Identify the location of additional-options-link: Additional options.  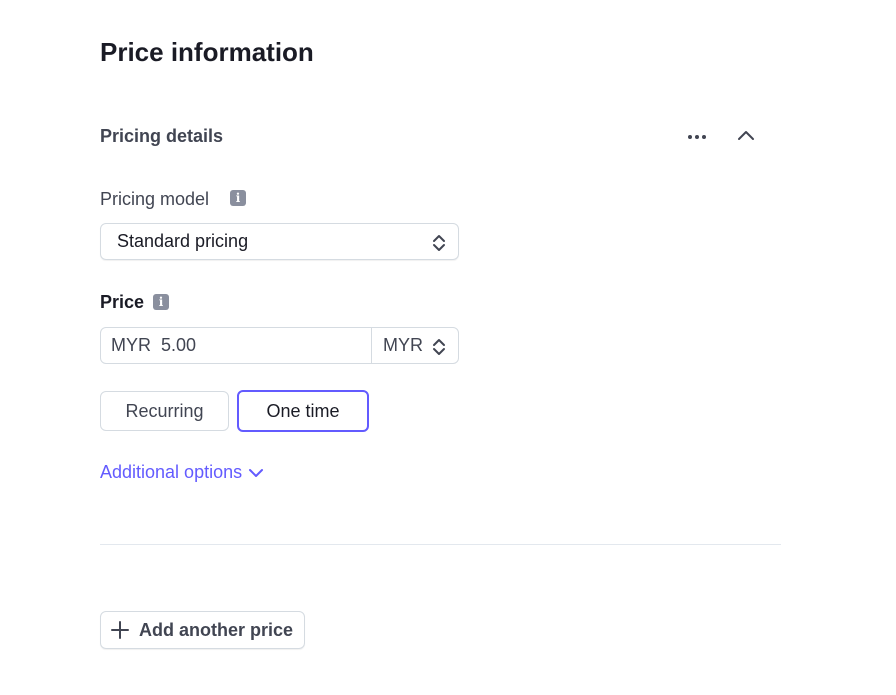
(182, 472).